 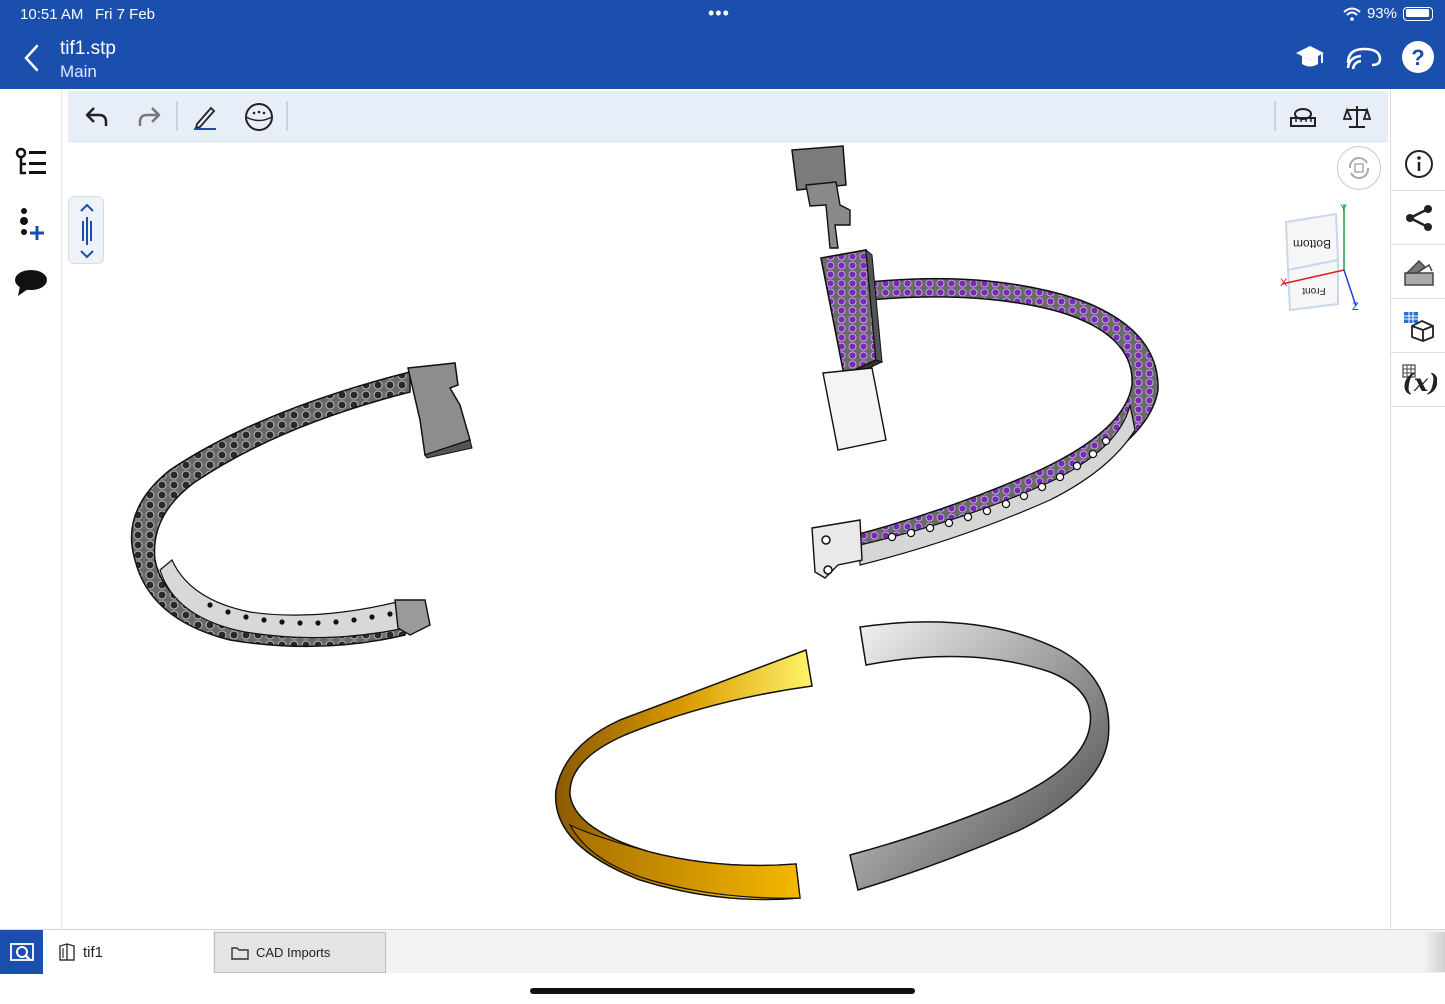 What do you see at coordinates (93, 952) in the screenshot?
I see `tab-document-label: tif1` at bounding box center [93, 952].